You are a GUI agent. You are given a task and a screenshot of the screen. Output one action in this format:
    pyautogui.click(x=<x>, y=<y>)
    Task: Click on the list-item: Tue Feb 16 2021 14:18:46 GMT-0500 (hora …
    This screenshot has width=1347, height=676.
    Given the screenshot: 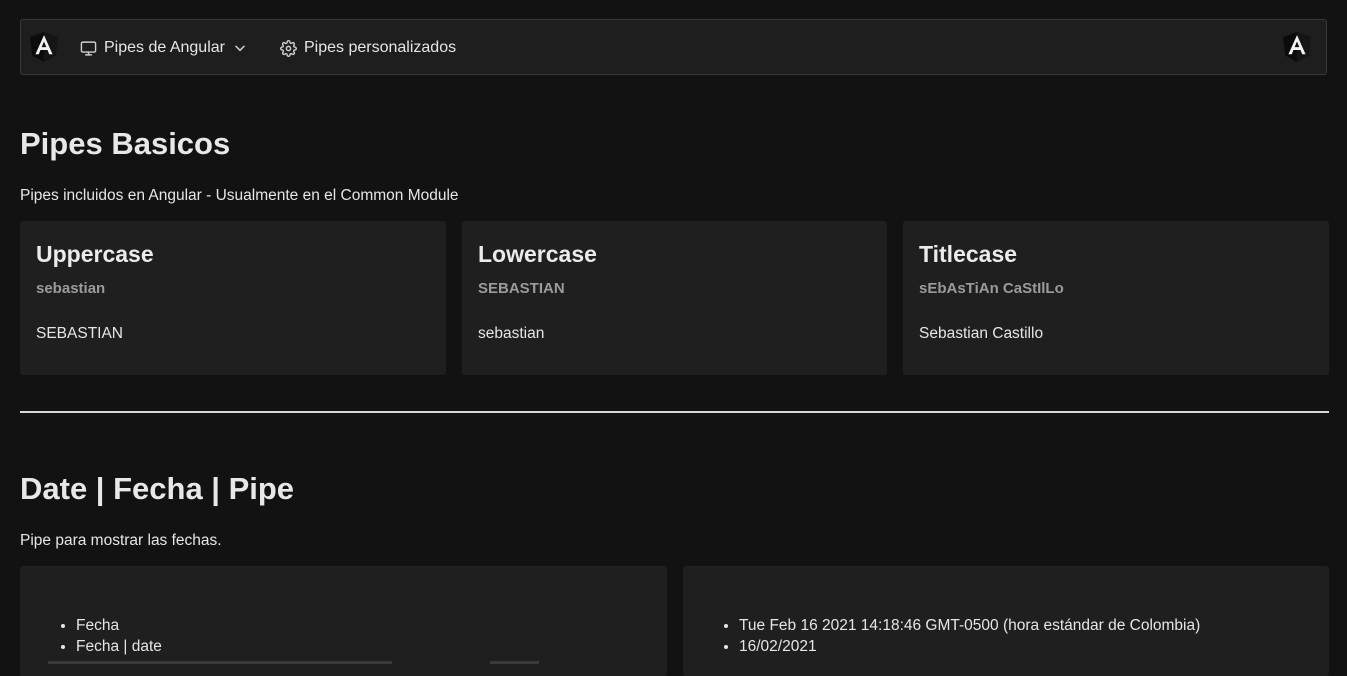 What is the action you would take?
    pyautogui.click(x=969, y=625)
    